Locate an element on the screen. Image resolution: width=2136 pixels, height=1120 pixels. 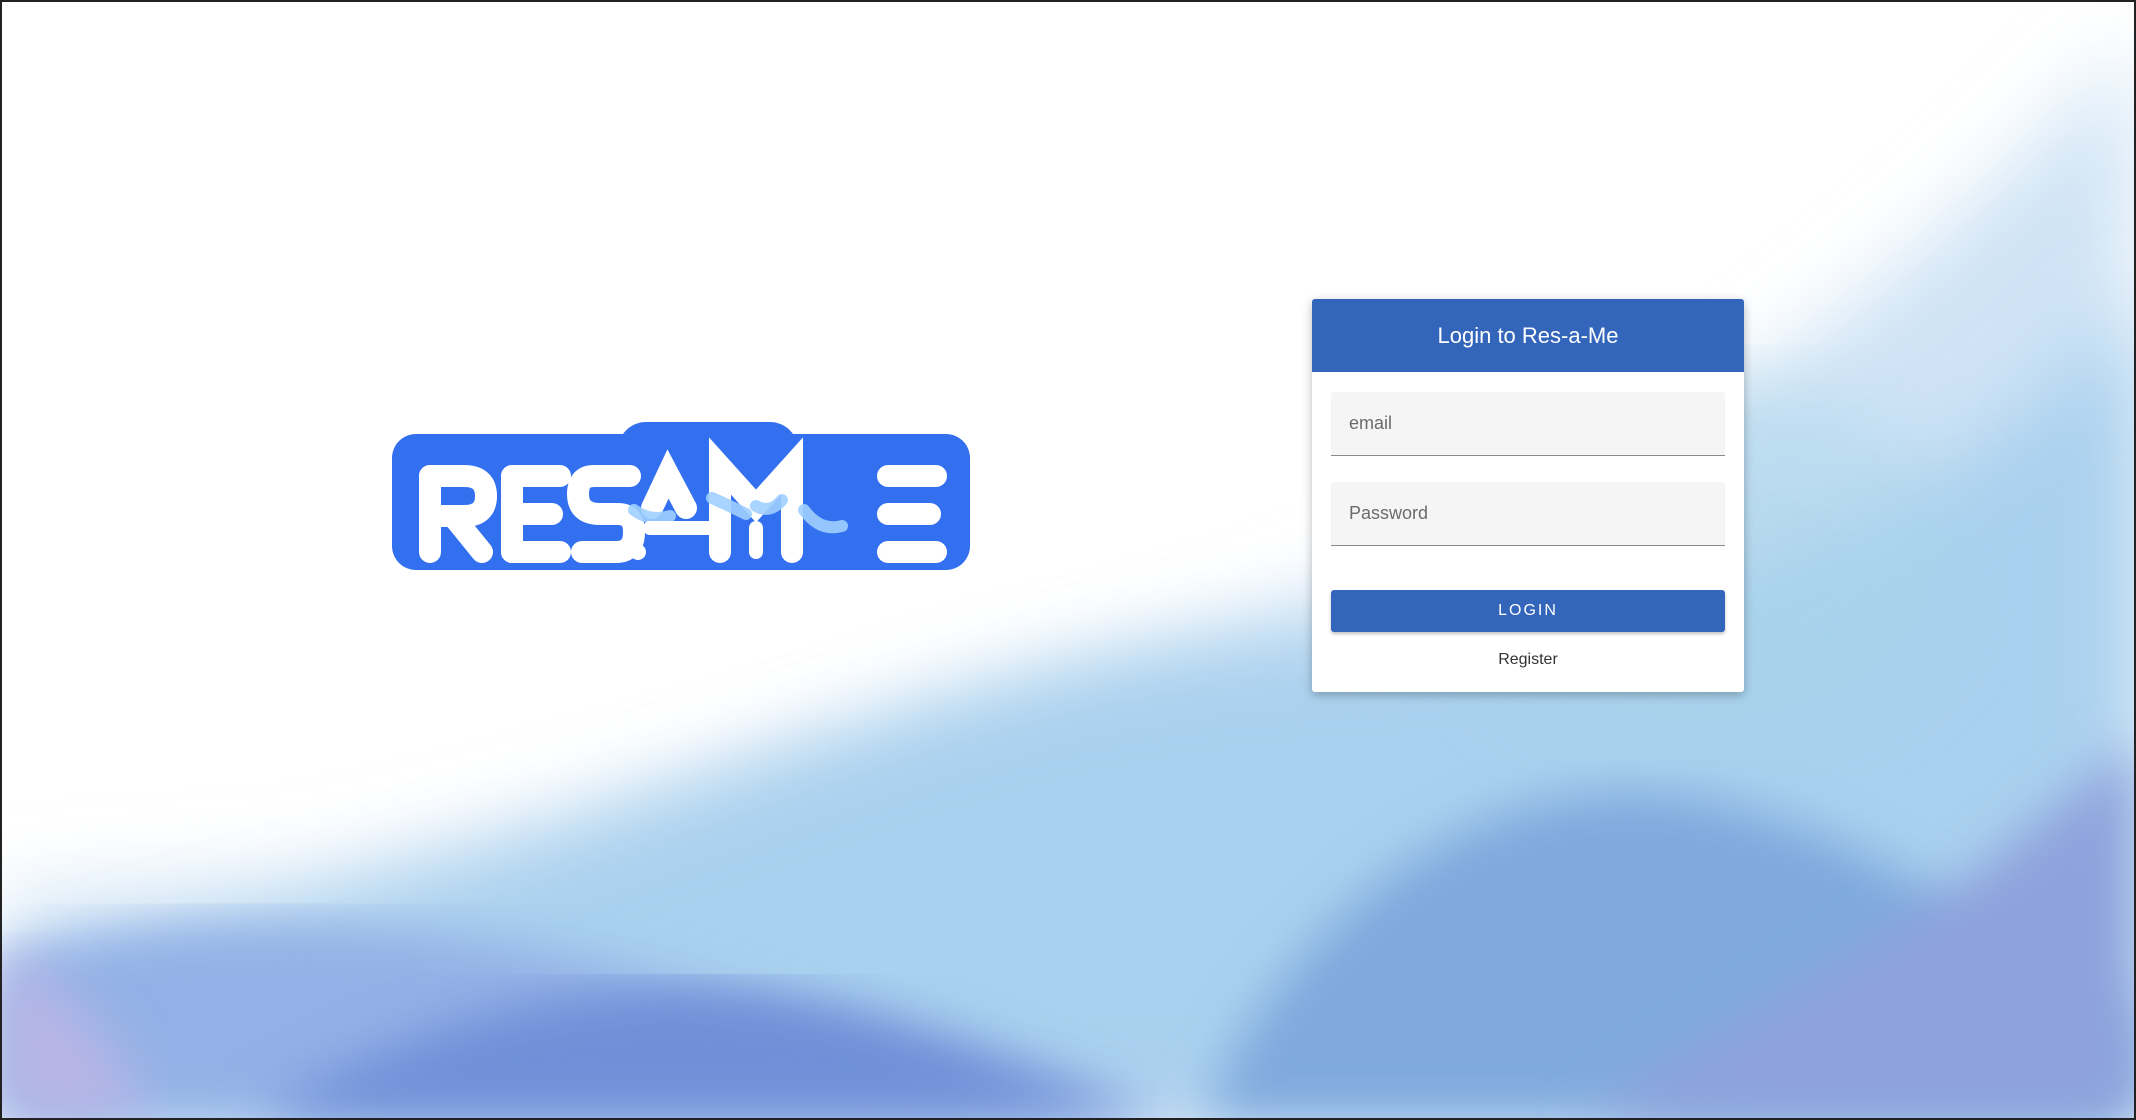
login-button: LOGIN is located at coordinates (1528, 611).